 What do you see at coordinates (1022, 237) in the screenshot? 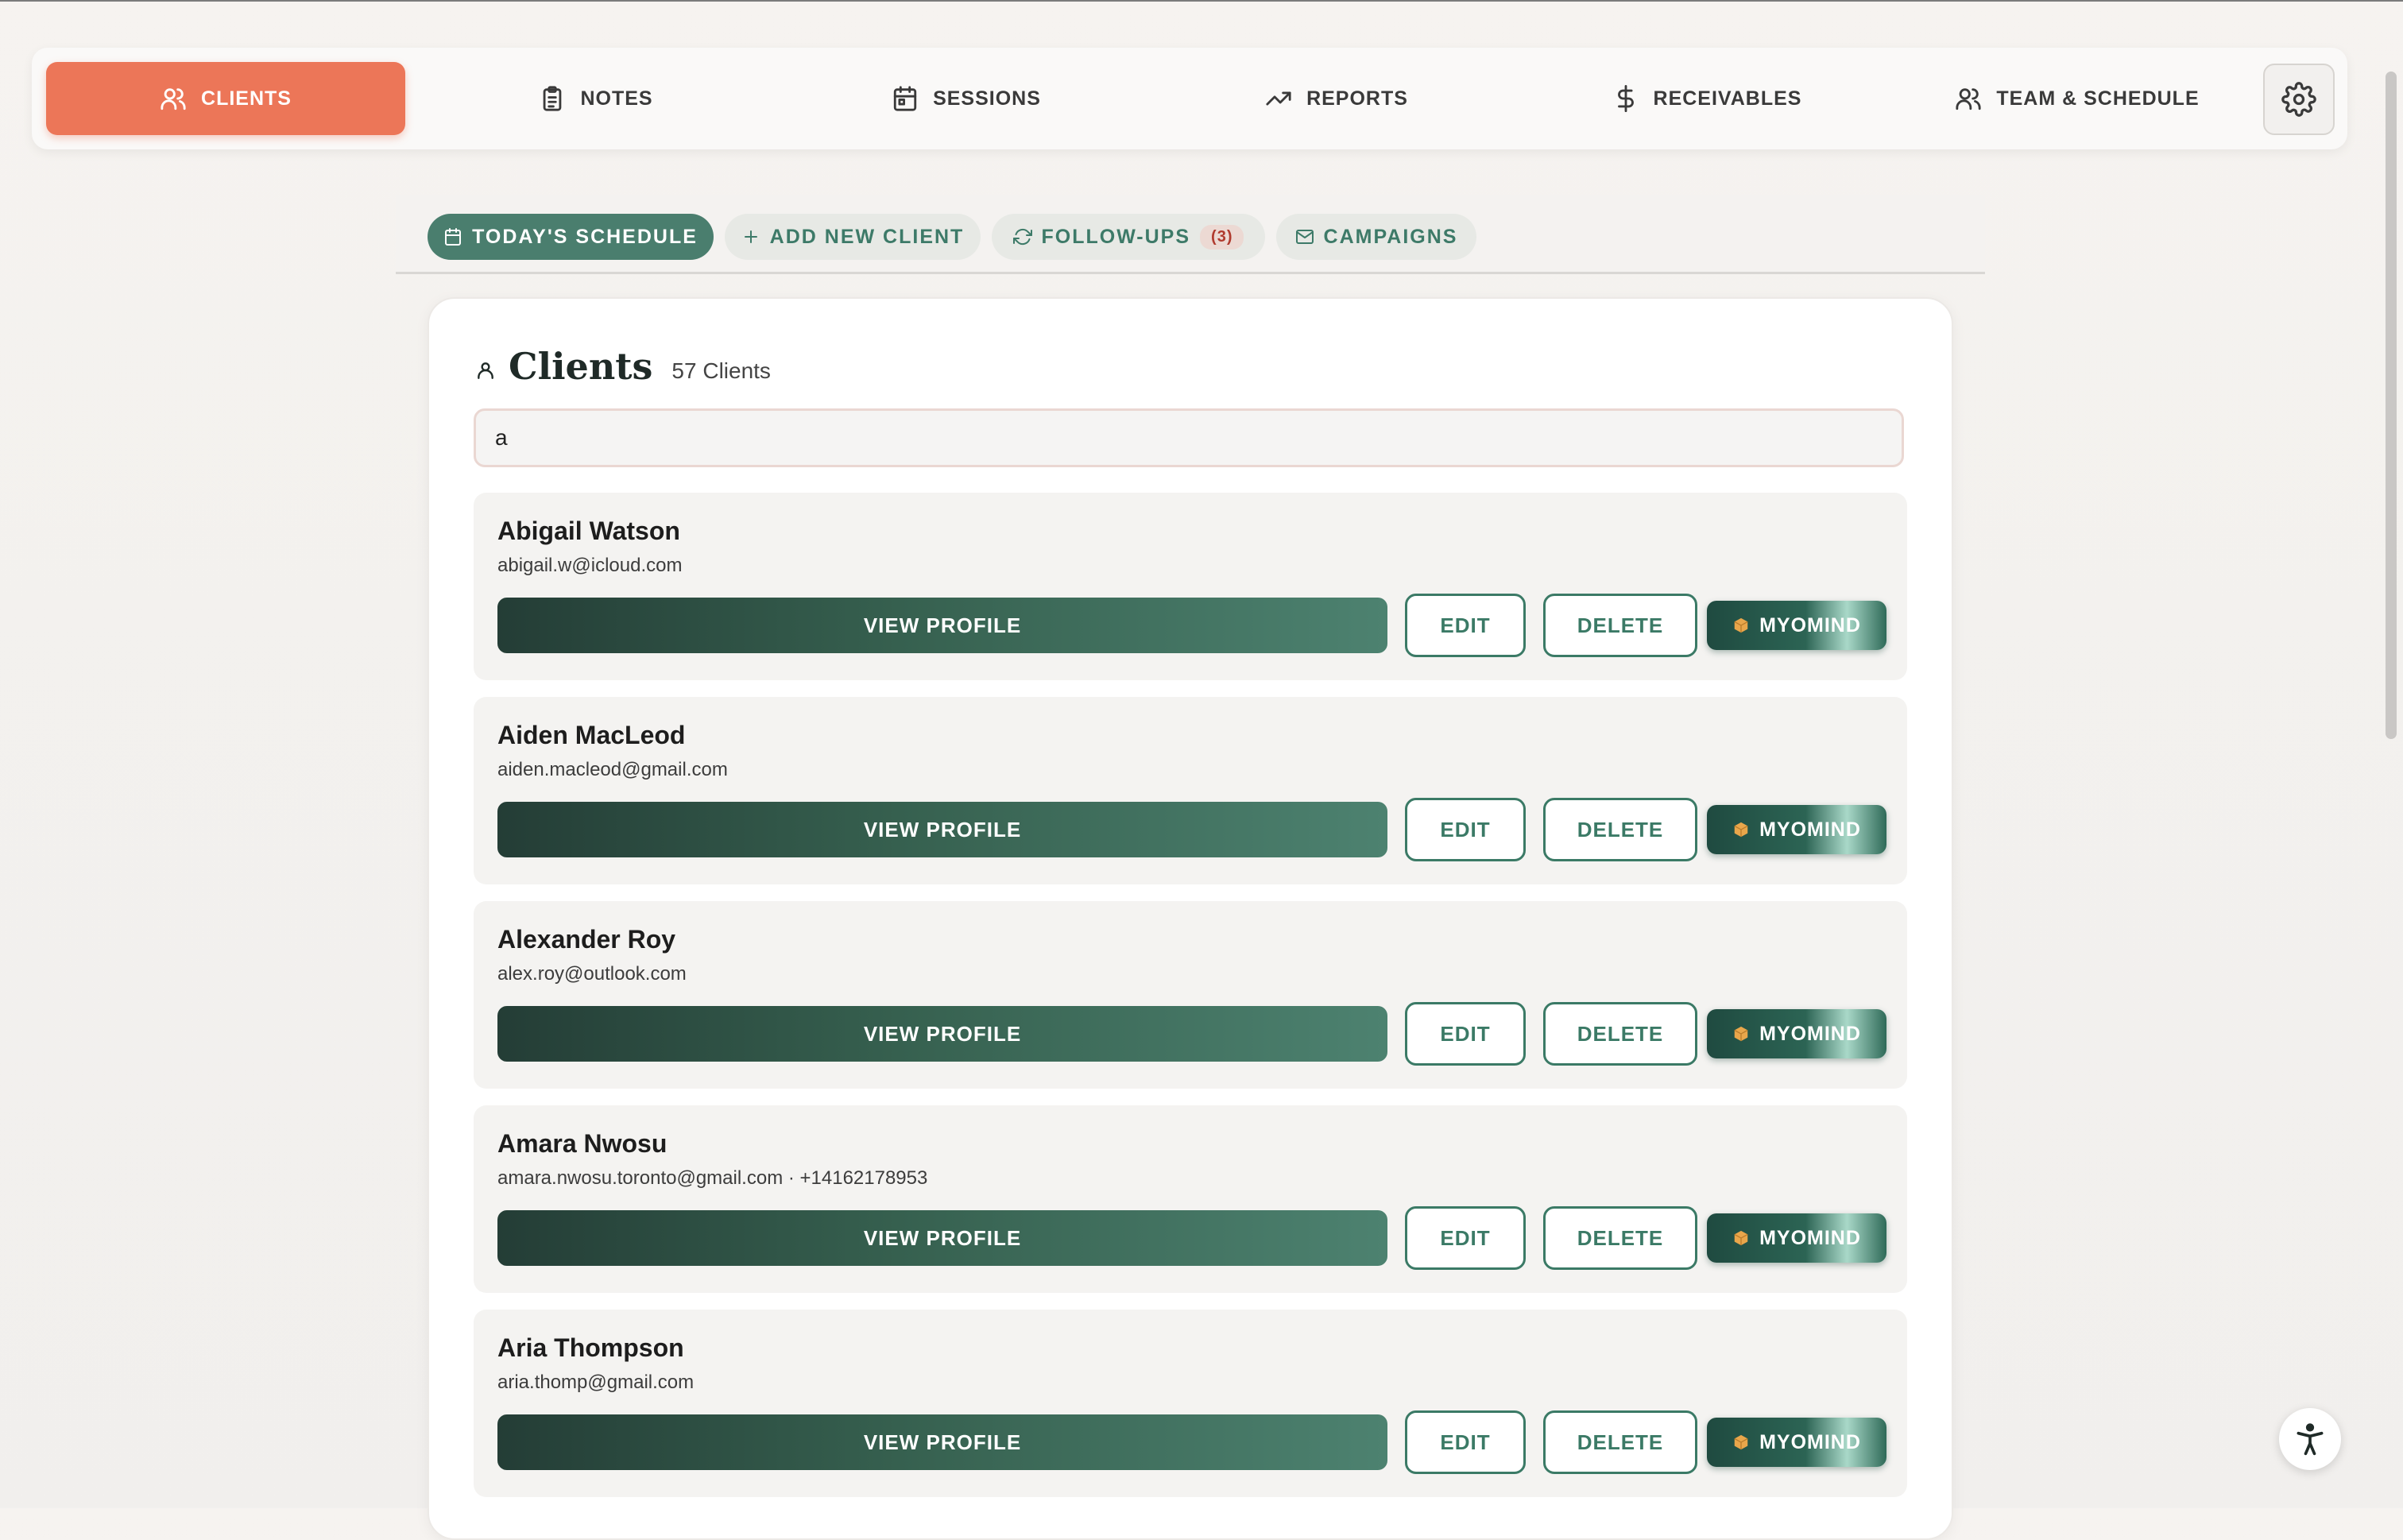
I see `refresh-icon` at bounding box center [1022, 237].